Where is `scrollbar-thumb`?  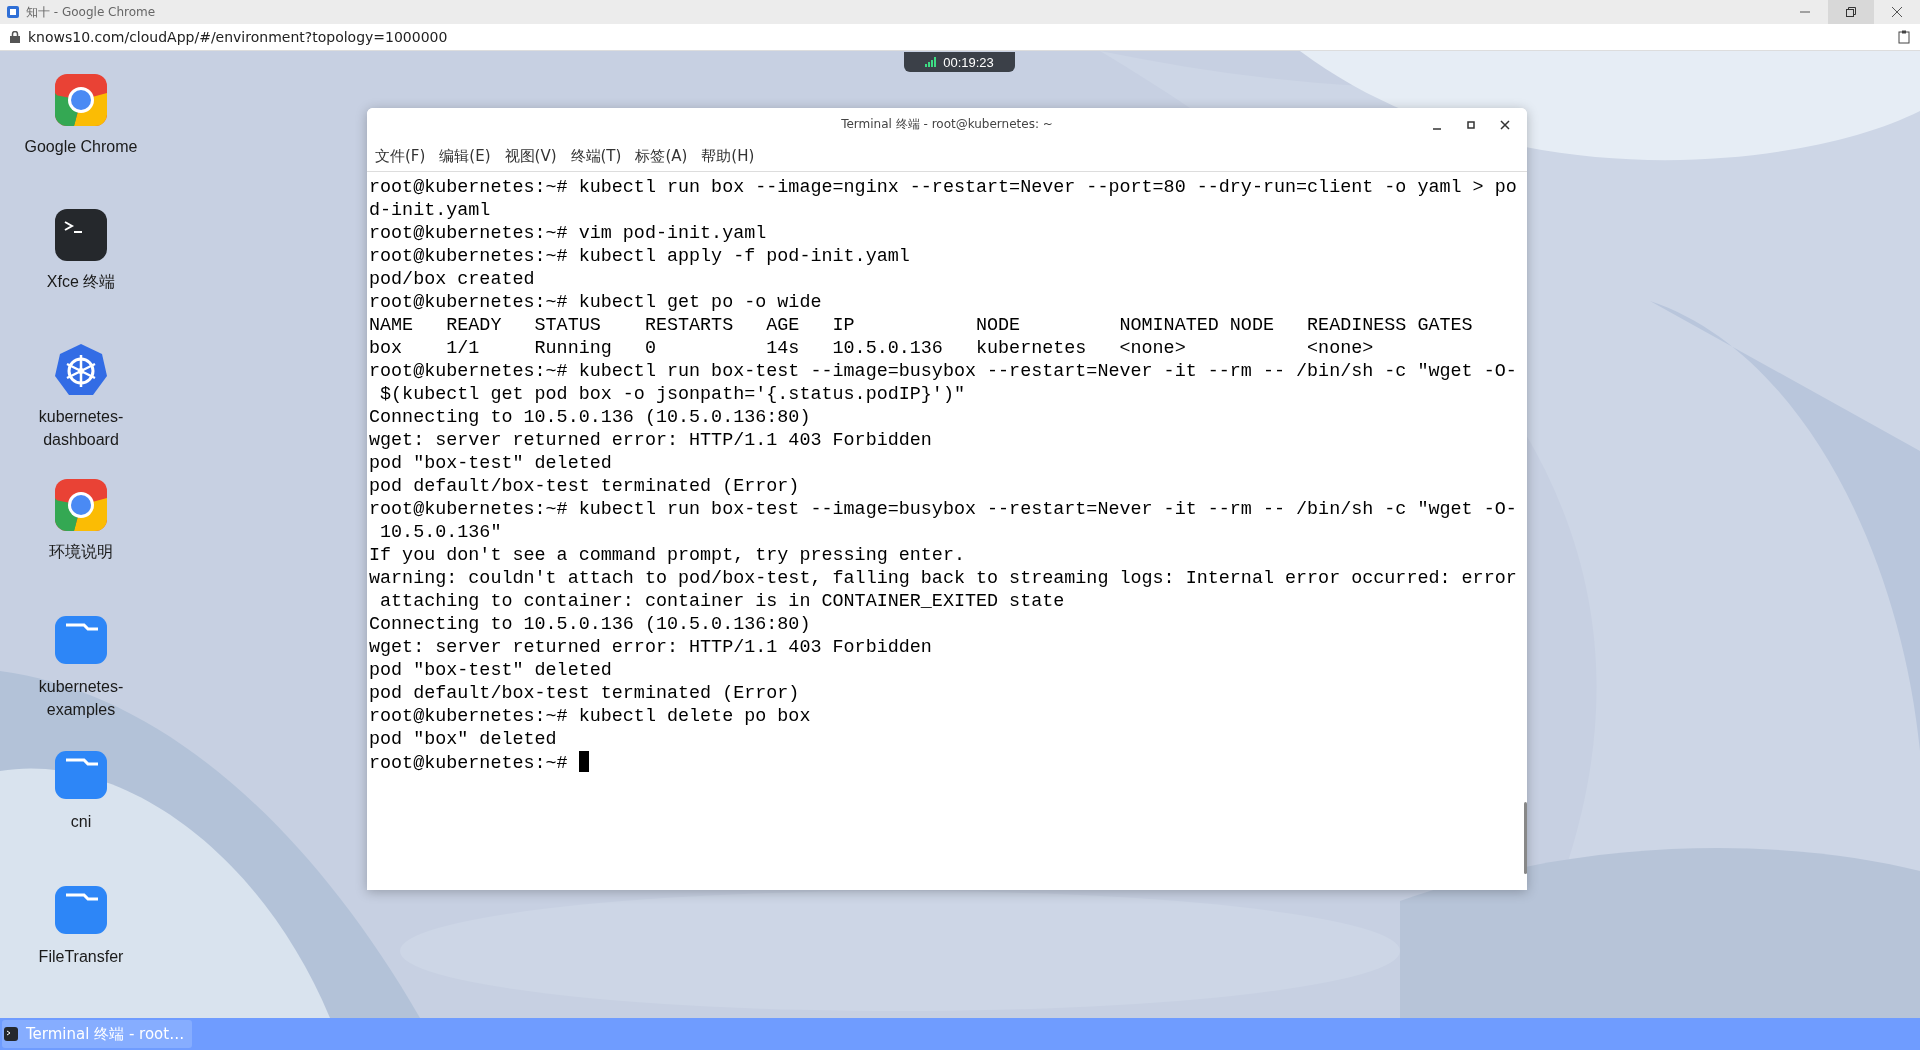 scrollbar-thumb is located at coordinates (1525, 838).